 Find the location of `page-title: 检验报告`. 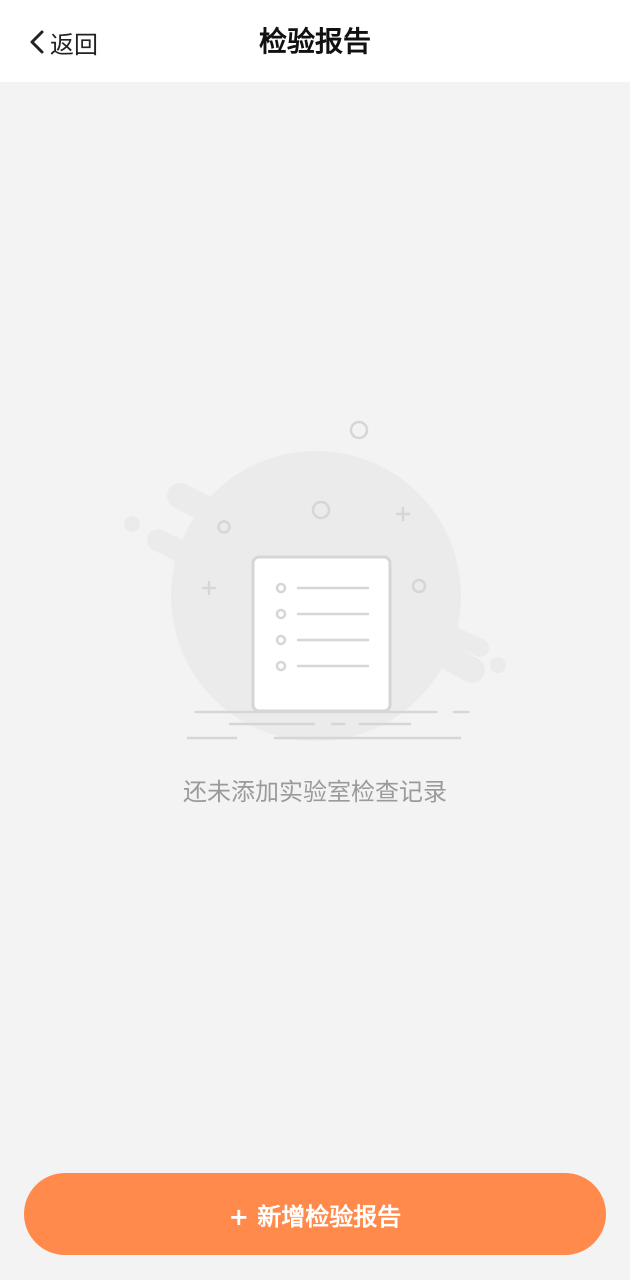

page-title: 检验报告 is located at coordinates (314, 41).